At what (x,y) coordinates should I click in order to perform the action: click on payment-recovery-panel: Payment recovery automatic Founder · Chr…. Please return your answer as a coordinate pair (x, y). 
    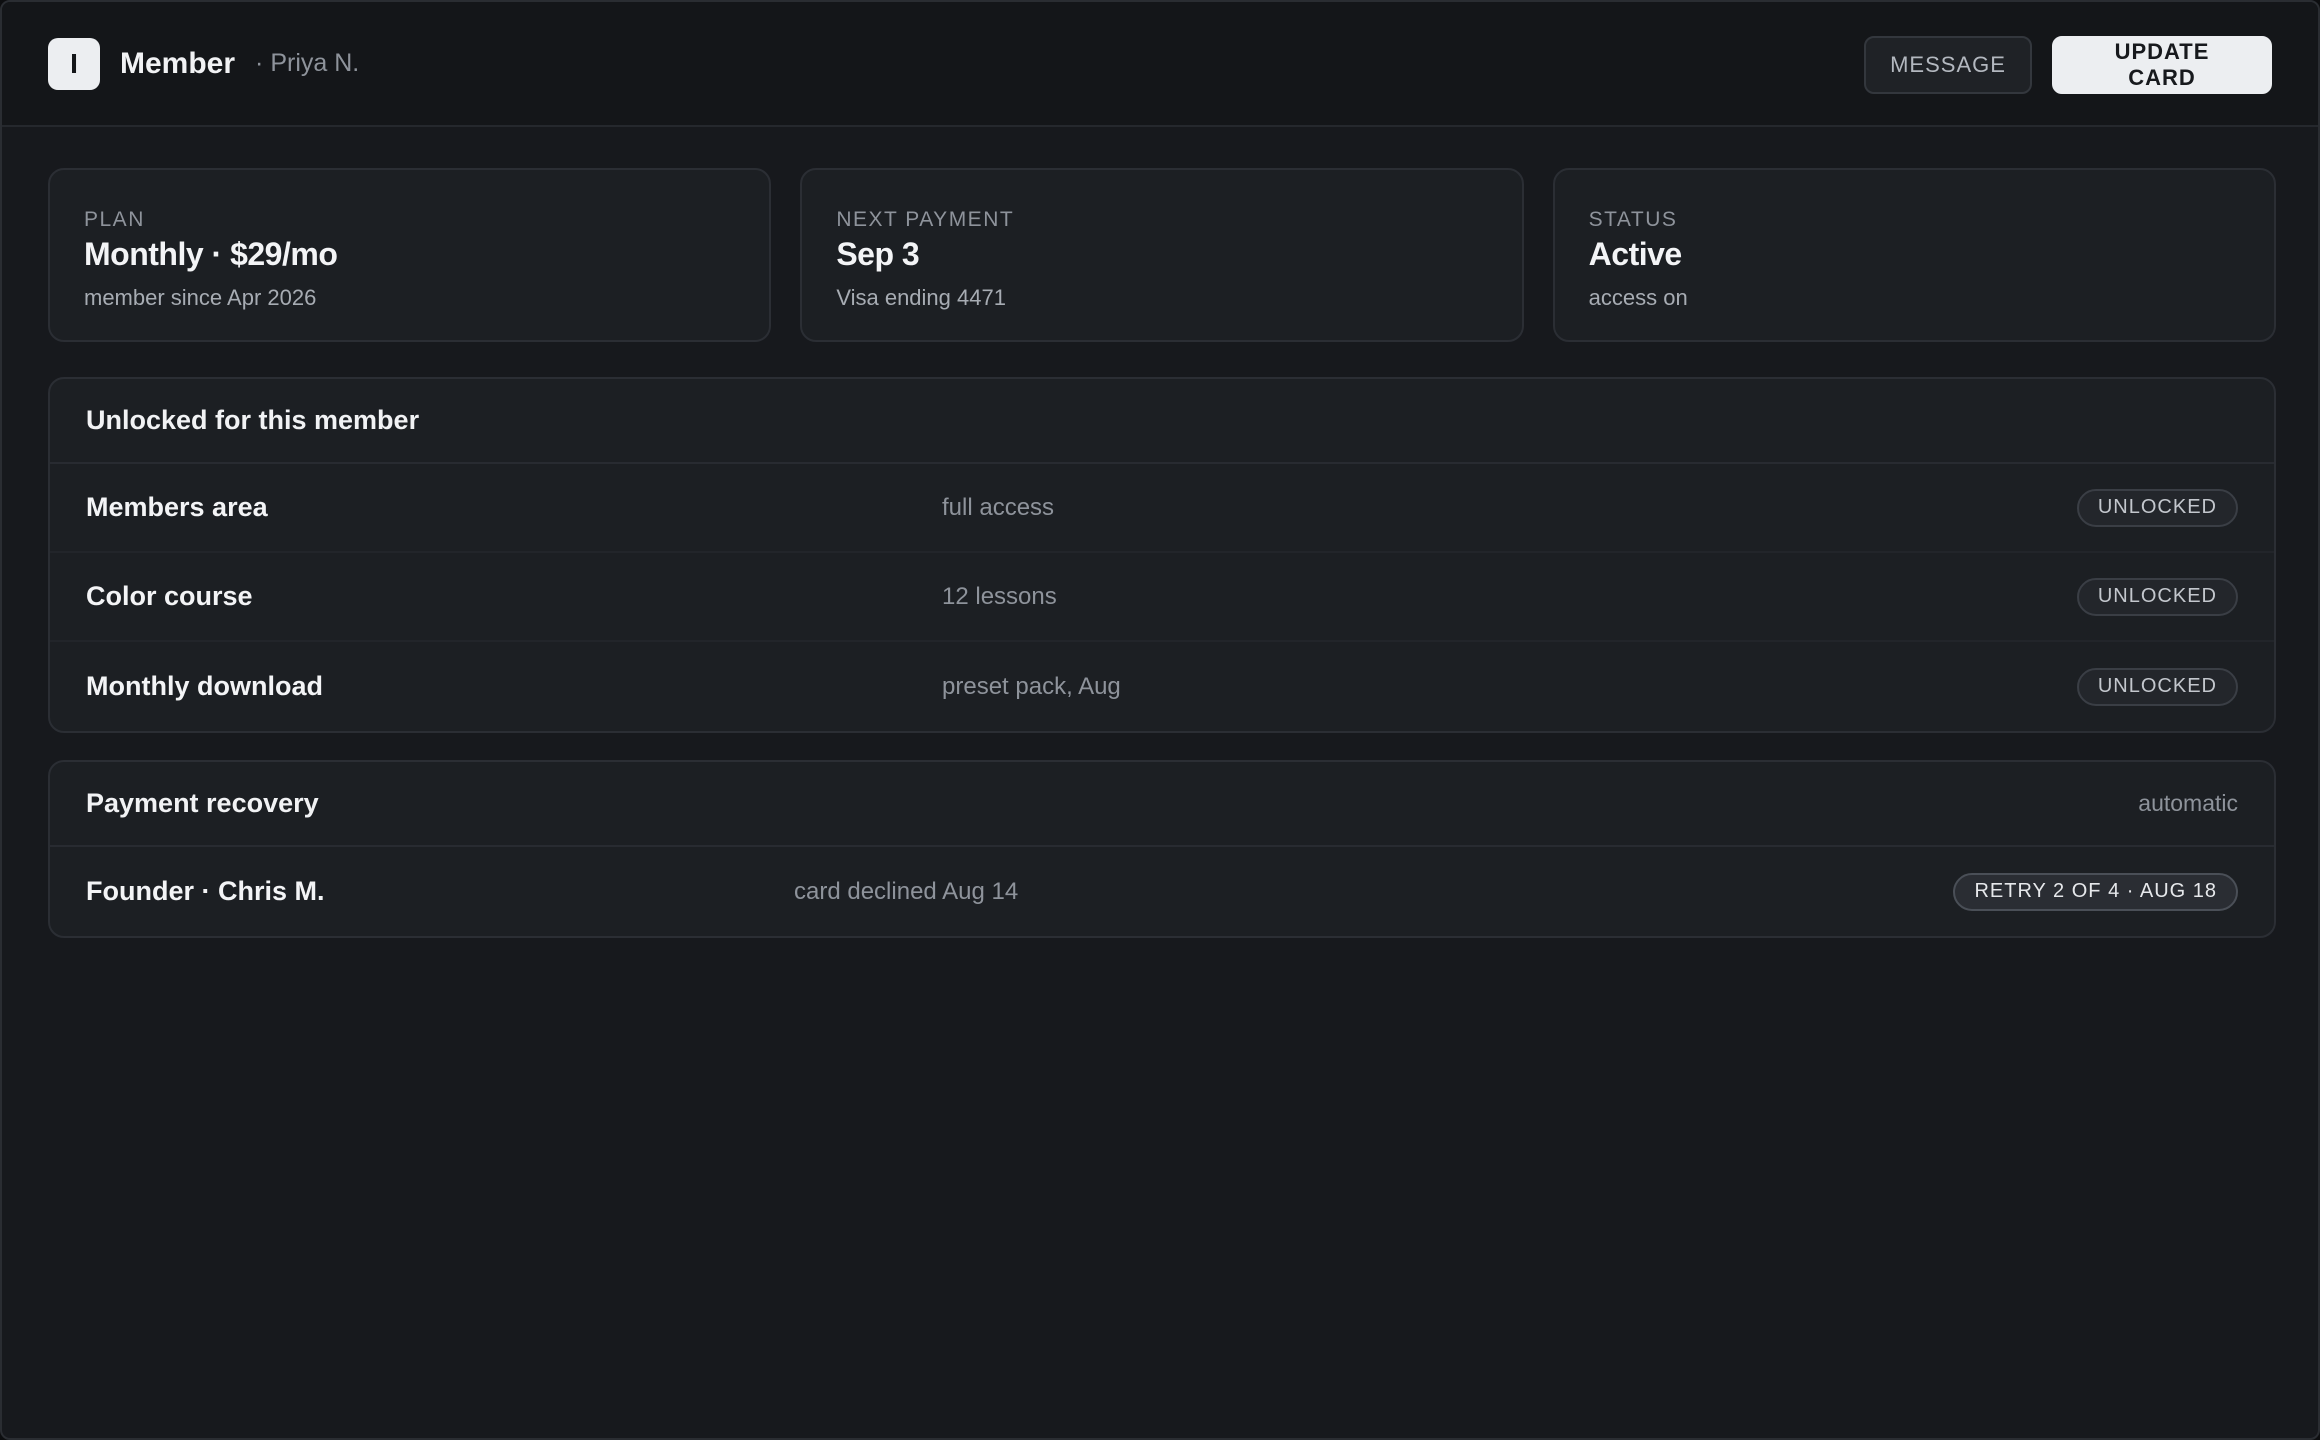
    Looking at the image, I should click on (1162, 849).